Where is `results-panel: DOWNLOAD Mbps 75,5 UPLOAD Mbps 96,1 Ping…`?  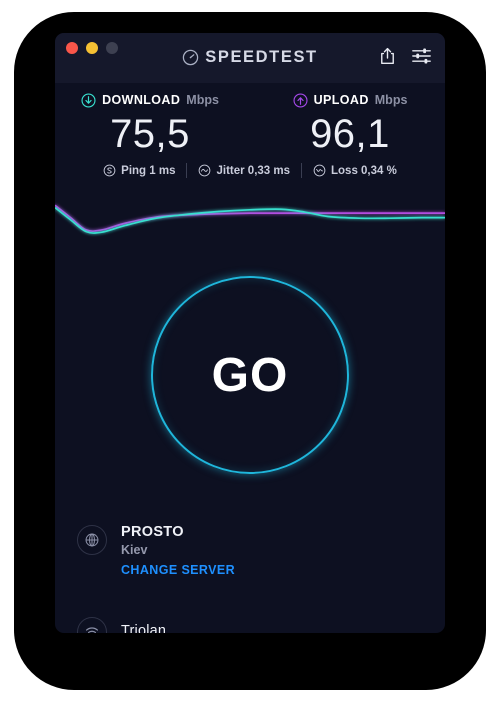 results-panel: DOWNLOAD Mbps 75,5 UPLOAD Mbps 96,1 Ping… is located at coordinates (250, 130).